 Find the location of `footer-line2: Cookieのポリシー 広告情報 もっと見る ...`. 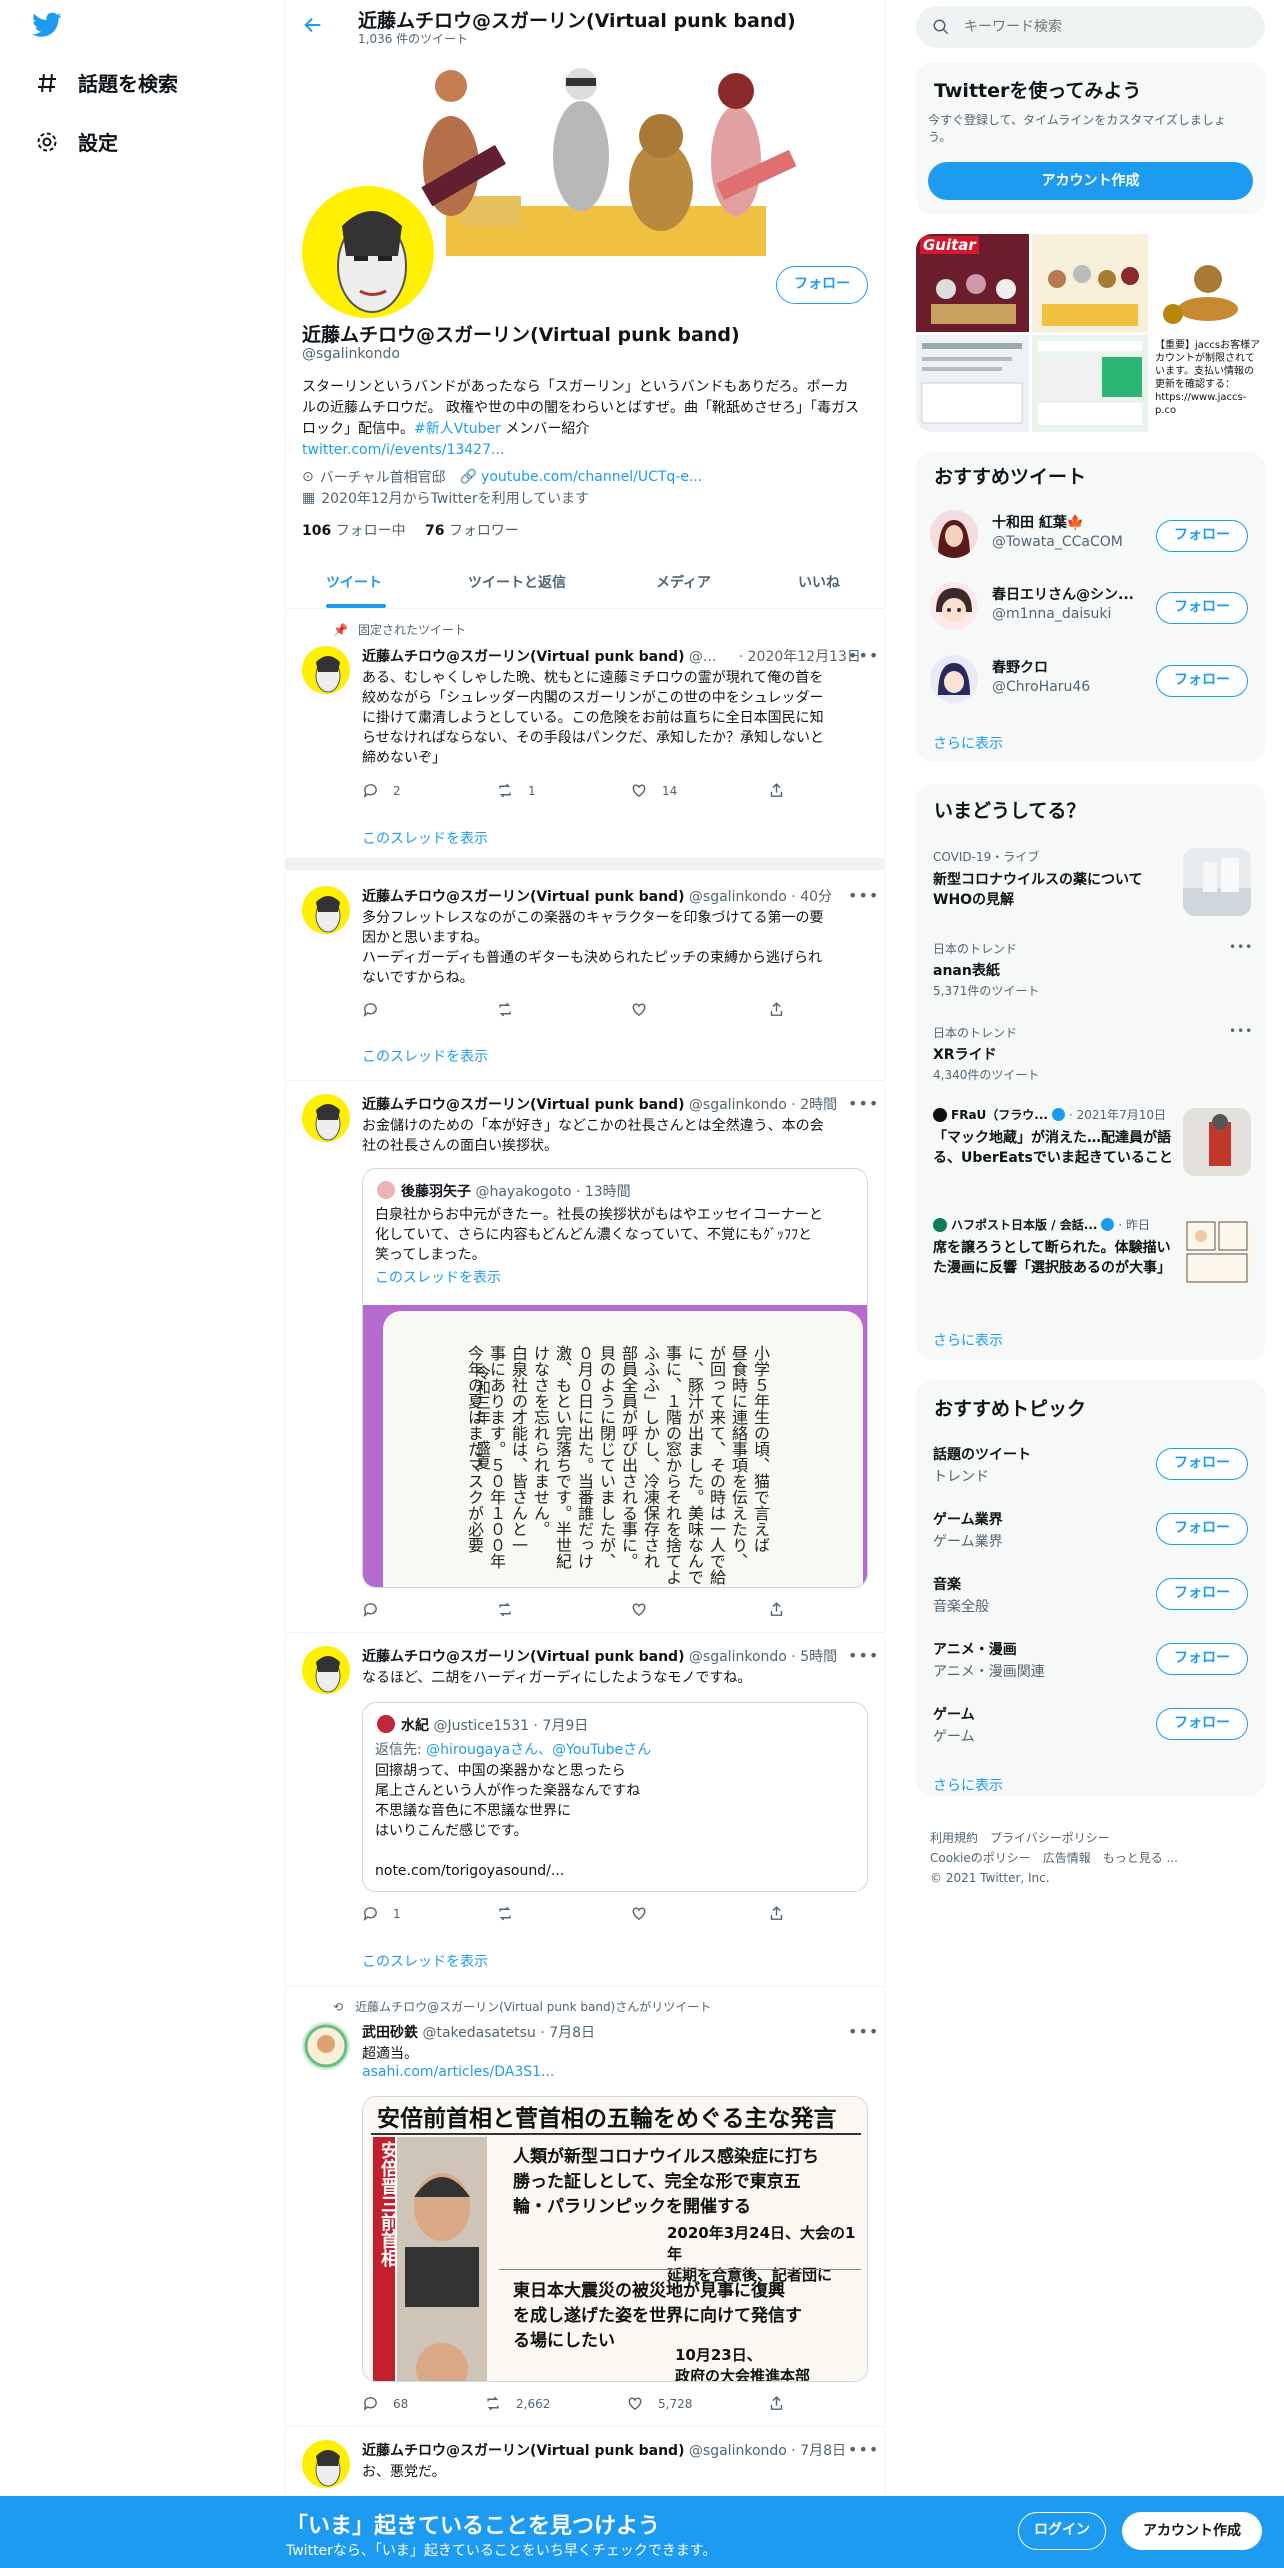

footer-line2: Cookieのポリシー 広告情報 もっと見る ... is located at coordinates (1054, 1858).